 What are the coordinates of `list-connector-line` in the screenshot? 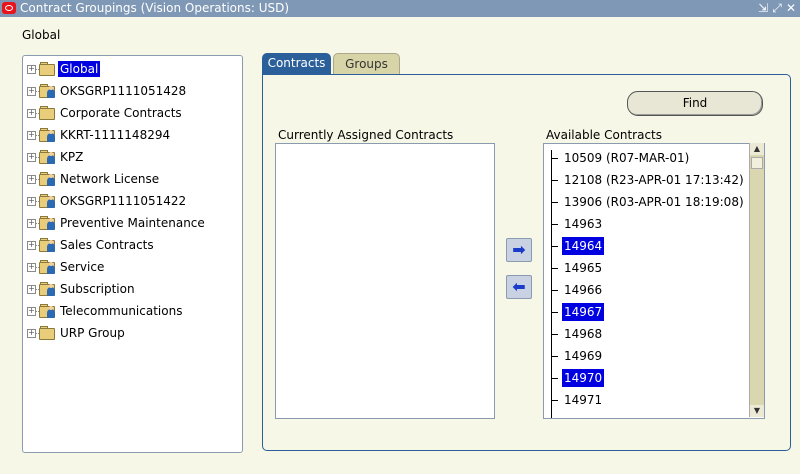 It's located at (551, 284).